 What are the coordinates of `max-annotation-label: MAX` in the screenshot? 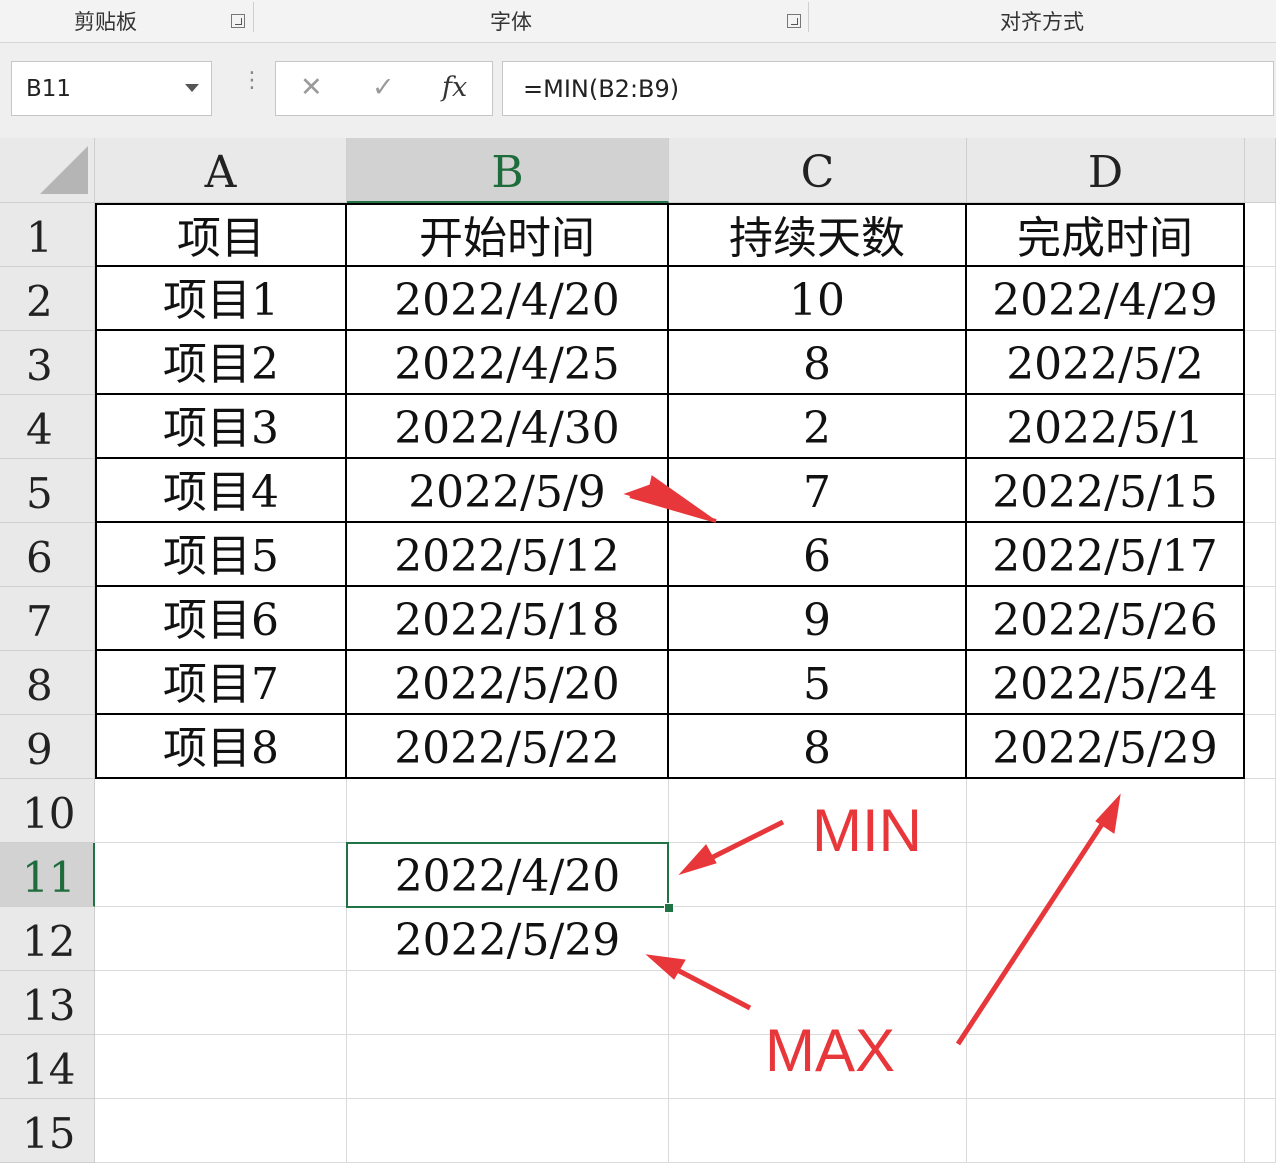 It's located at (830, 1050).